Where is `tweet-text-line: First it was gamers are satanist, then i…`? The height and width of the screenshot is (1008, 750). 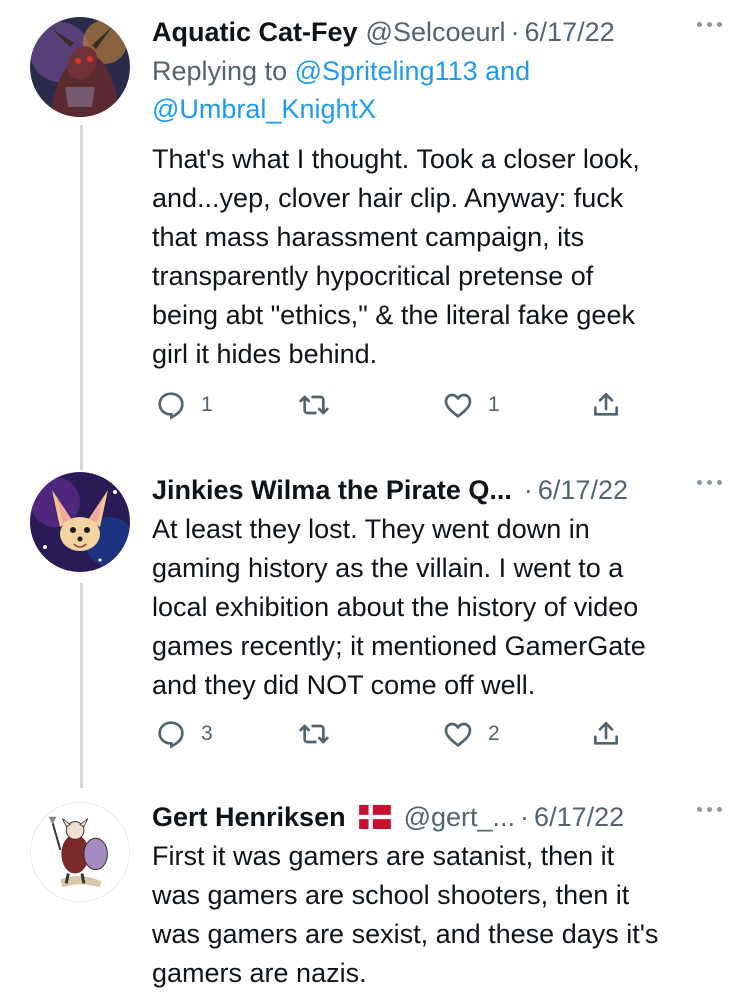 tweet-text-line: First it was gamers are satanist, then i… is located at coordinates (383, 856).